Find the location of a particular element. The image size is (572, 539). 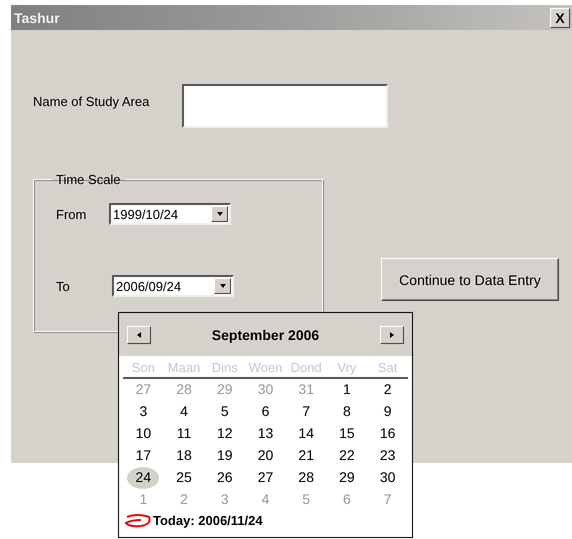

calendar-day: 26 is located at coordinates (224, 478).